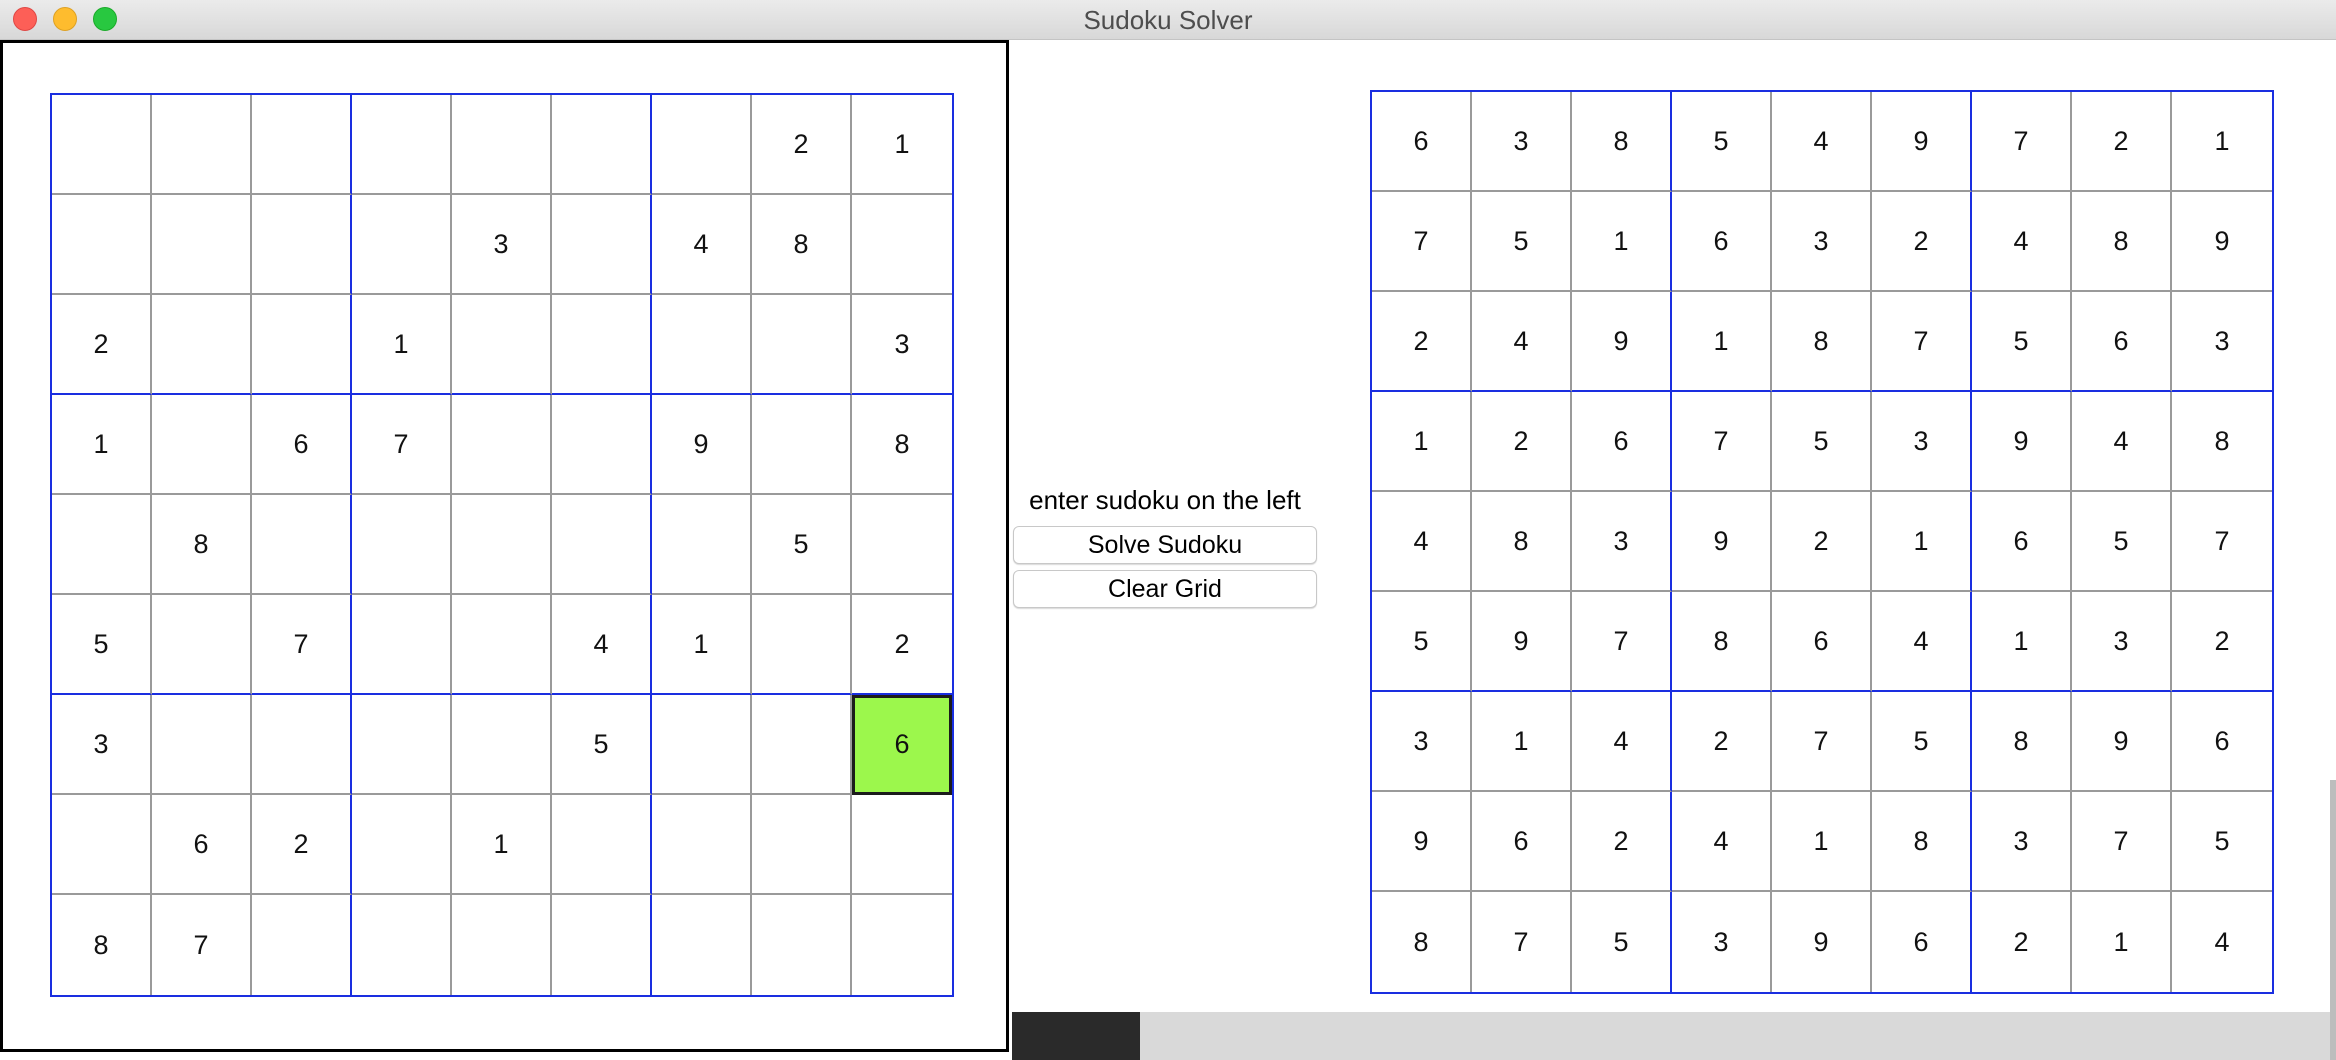 This screenshot has width=2336, height=1060. What do you see at coordinates (802, 645) in the screenshot?
I see `input-cell-r6-c8` at bounding box center [802, 645].